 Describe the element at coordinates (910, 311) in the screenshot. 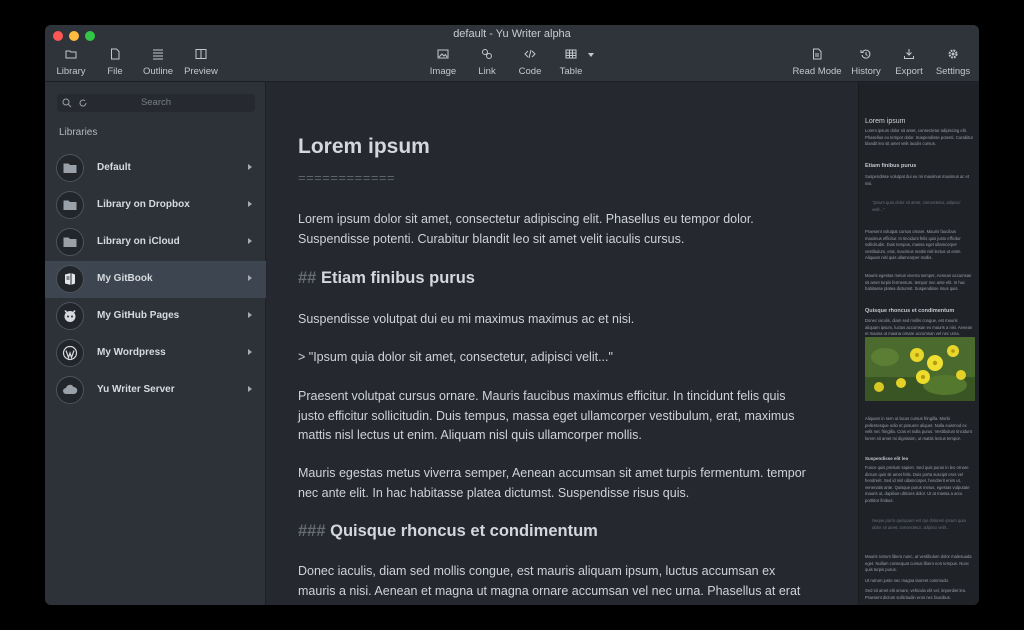

I see `preview-heading-3: Quisque rhoncus et condimentum` at that location.